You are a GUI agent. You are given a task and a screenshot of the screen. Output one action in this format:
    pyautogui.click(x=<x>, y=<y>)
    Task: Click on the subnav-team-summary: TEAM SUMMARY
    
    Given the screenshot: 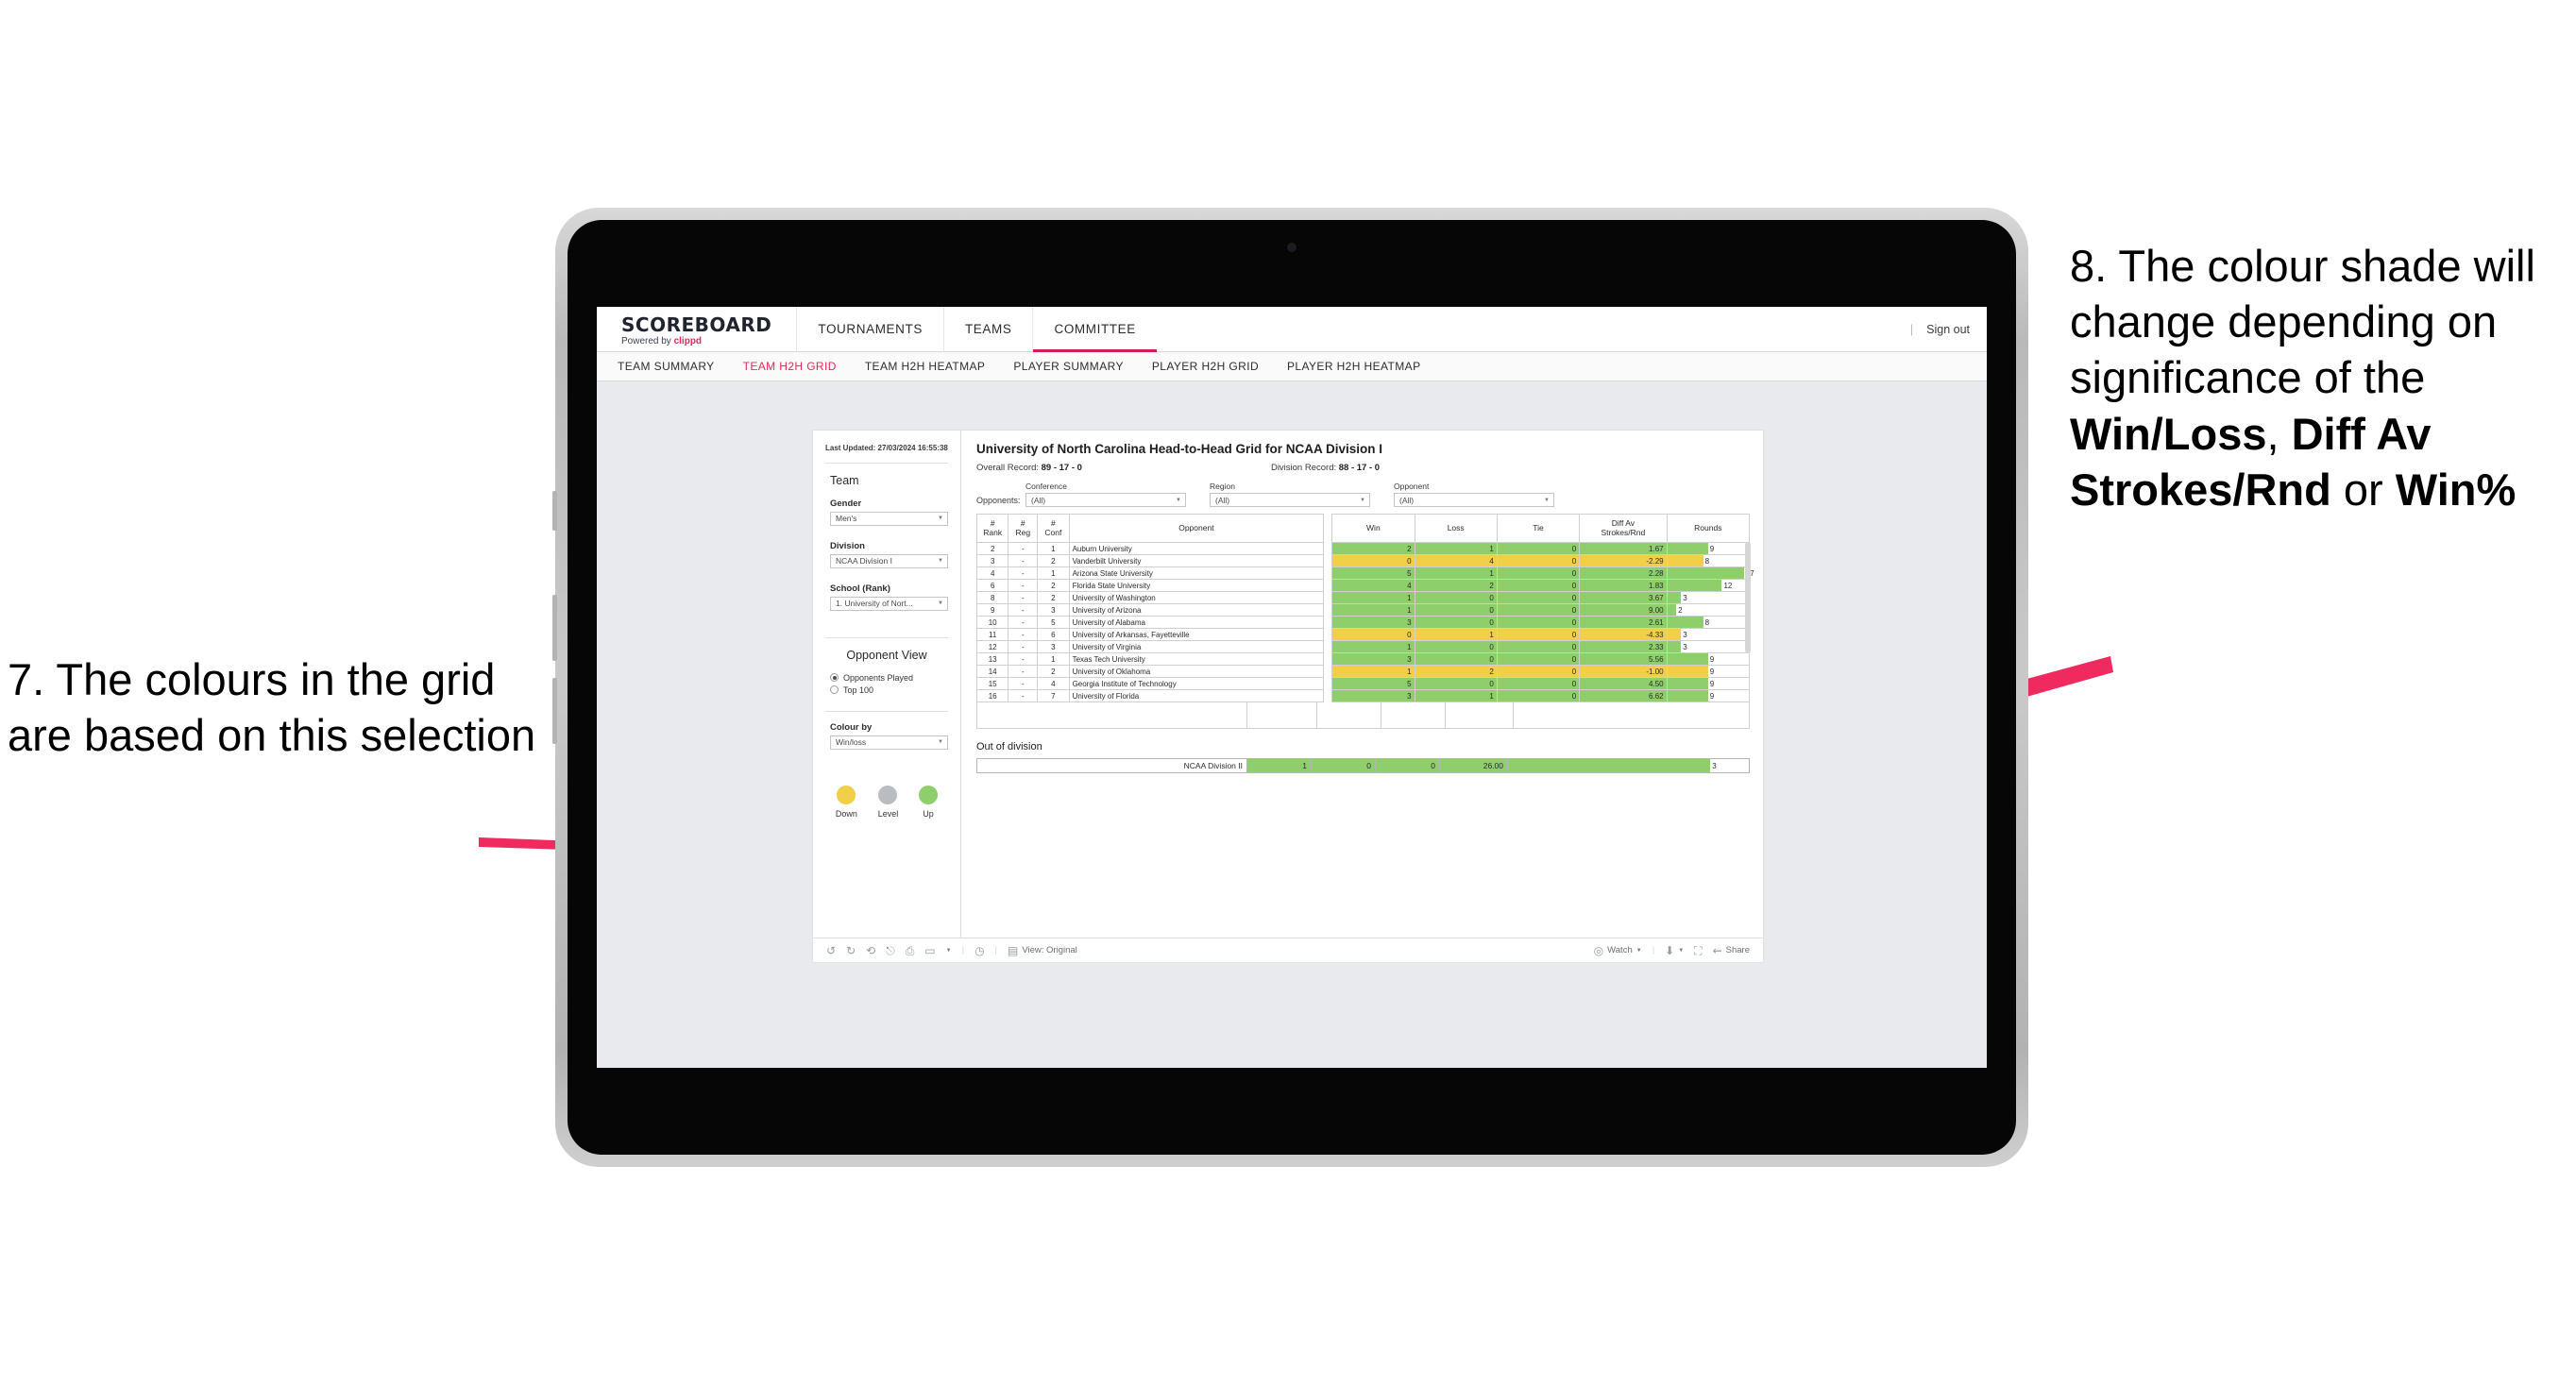 What is the action you would take?
    pyautogui.click(x=666, y=366)
    